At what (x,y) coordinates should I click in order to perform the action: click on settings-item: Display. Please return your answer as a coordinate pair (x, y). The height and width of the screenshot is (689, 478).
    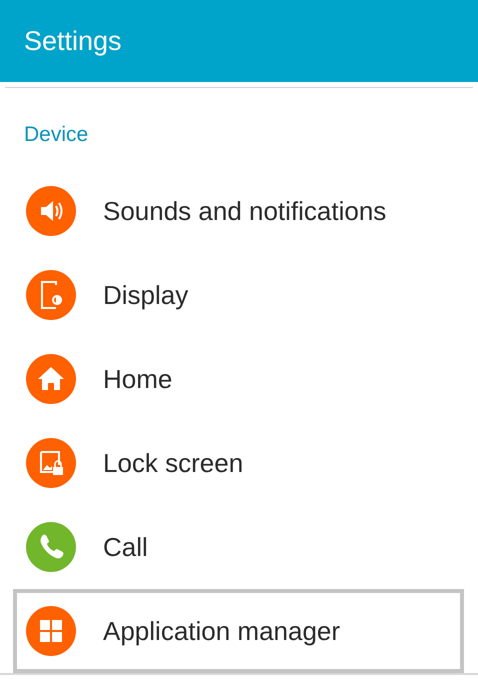
    Looking at the image, I should click on (238, 295).